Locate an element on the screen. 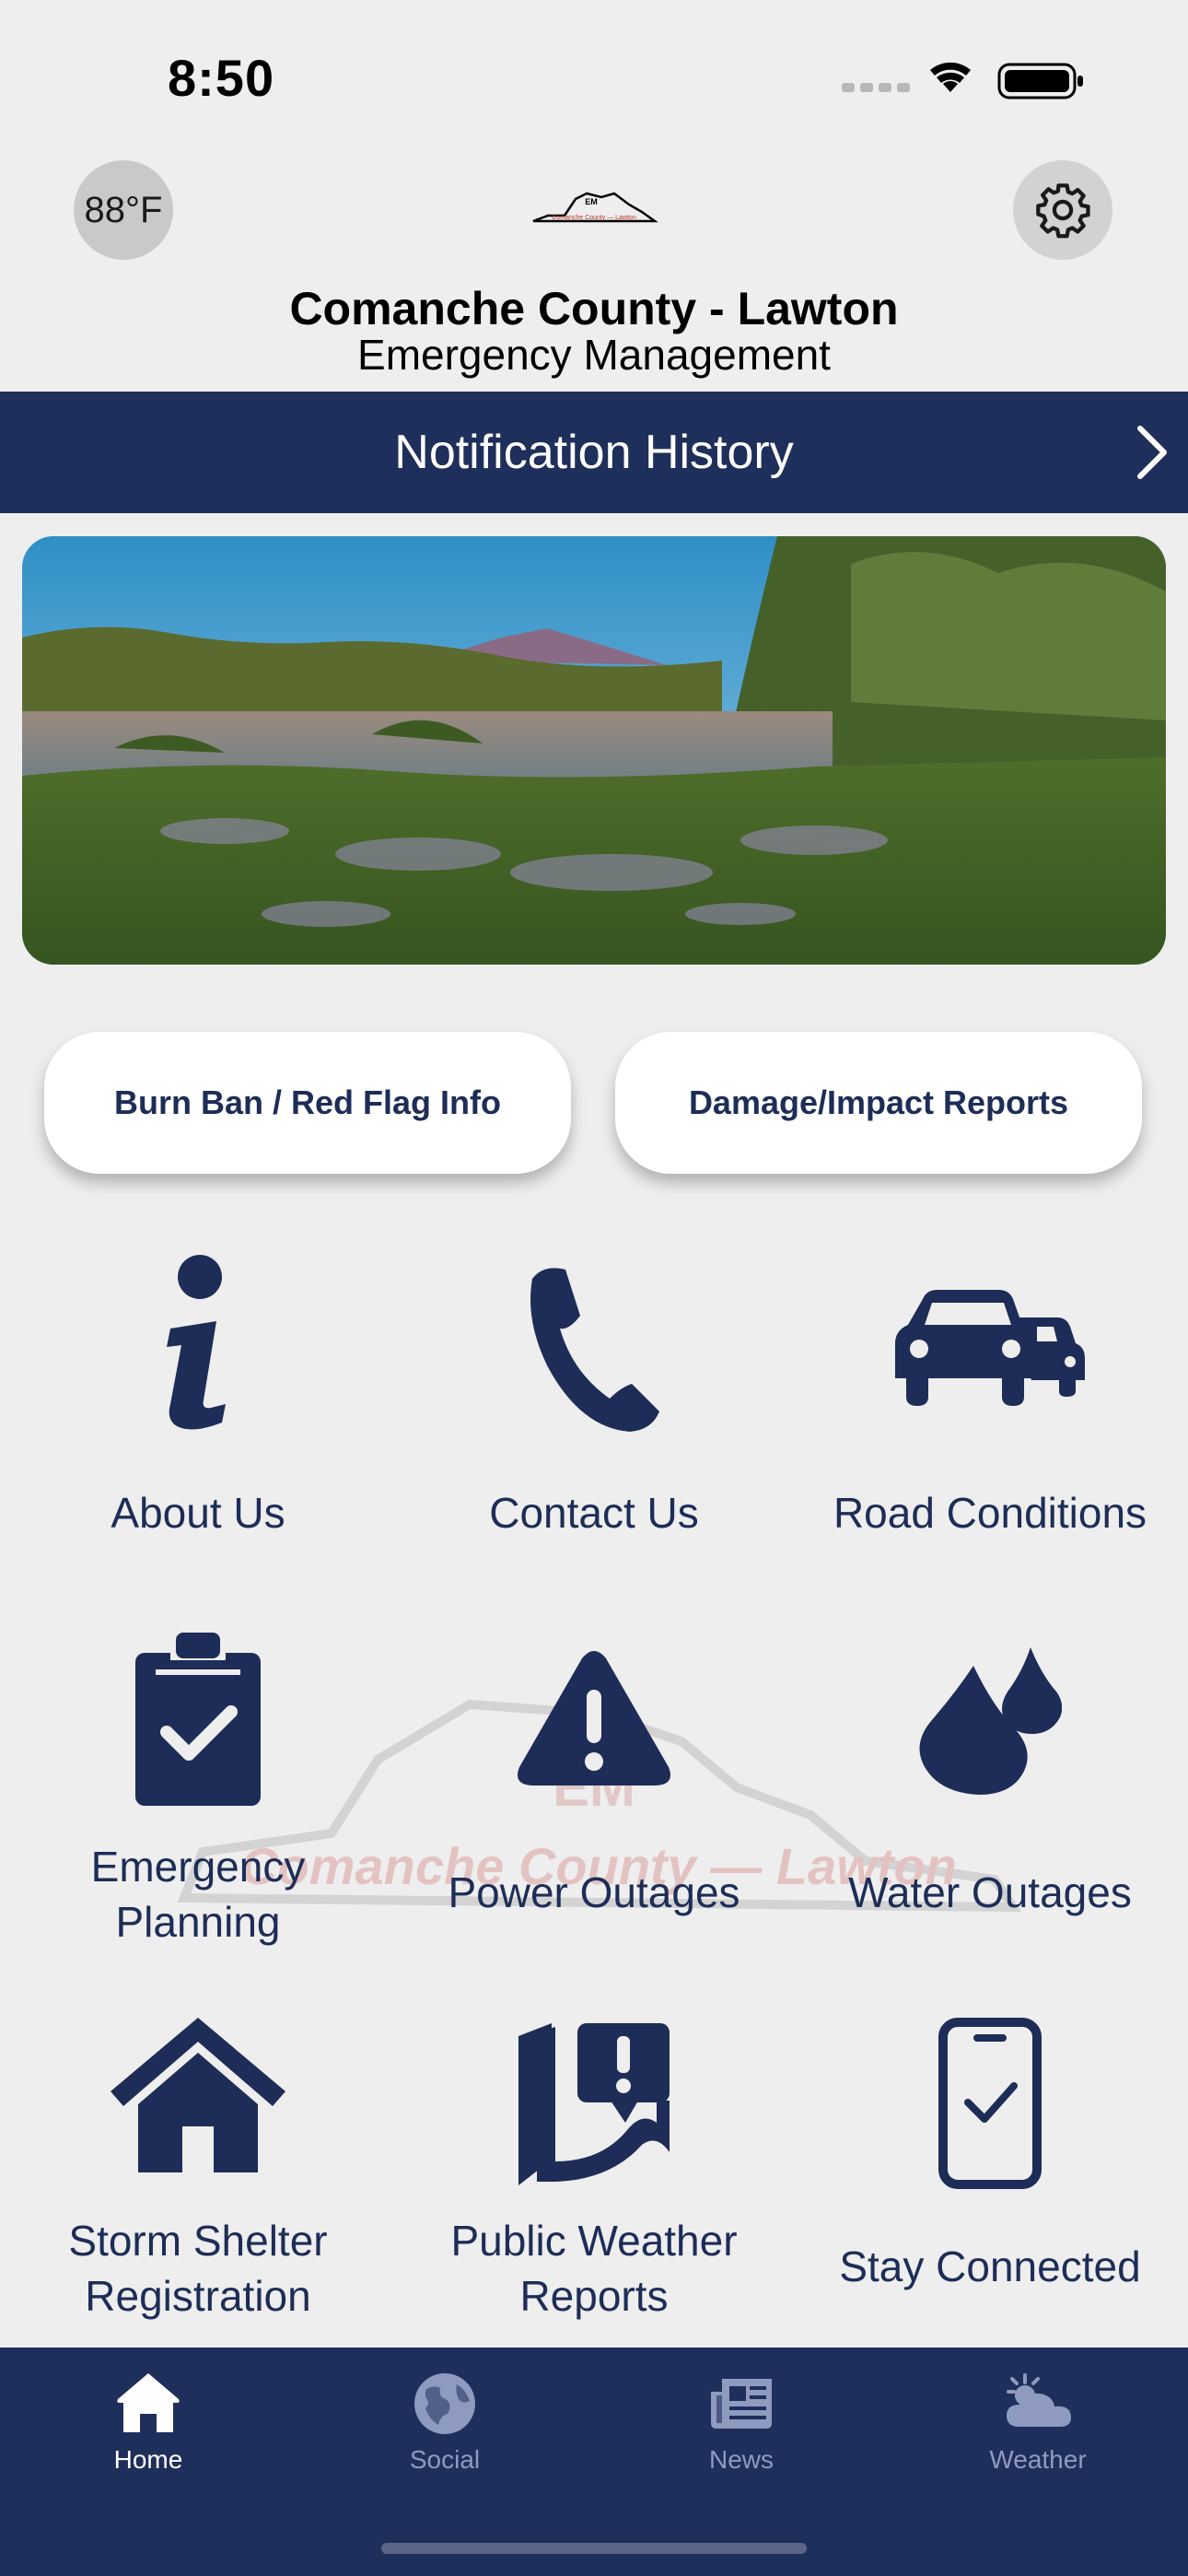  notification-history-button: Notification History is located at coordinates (594, 452).